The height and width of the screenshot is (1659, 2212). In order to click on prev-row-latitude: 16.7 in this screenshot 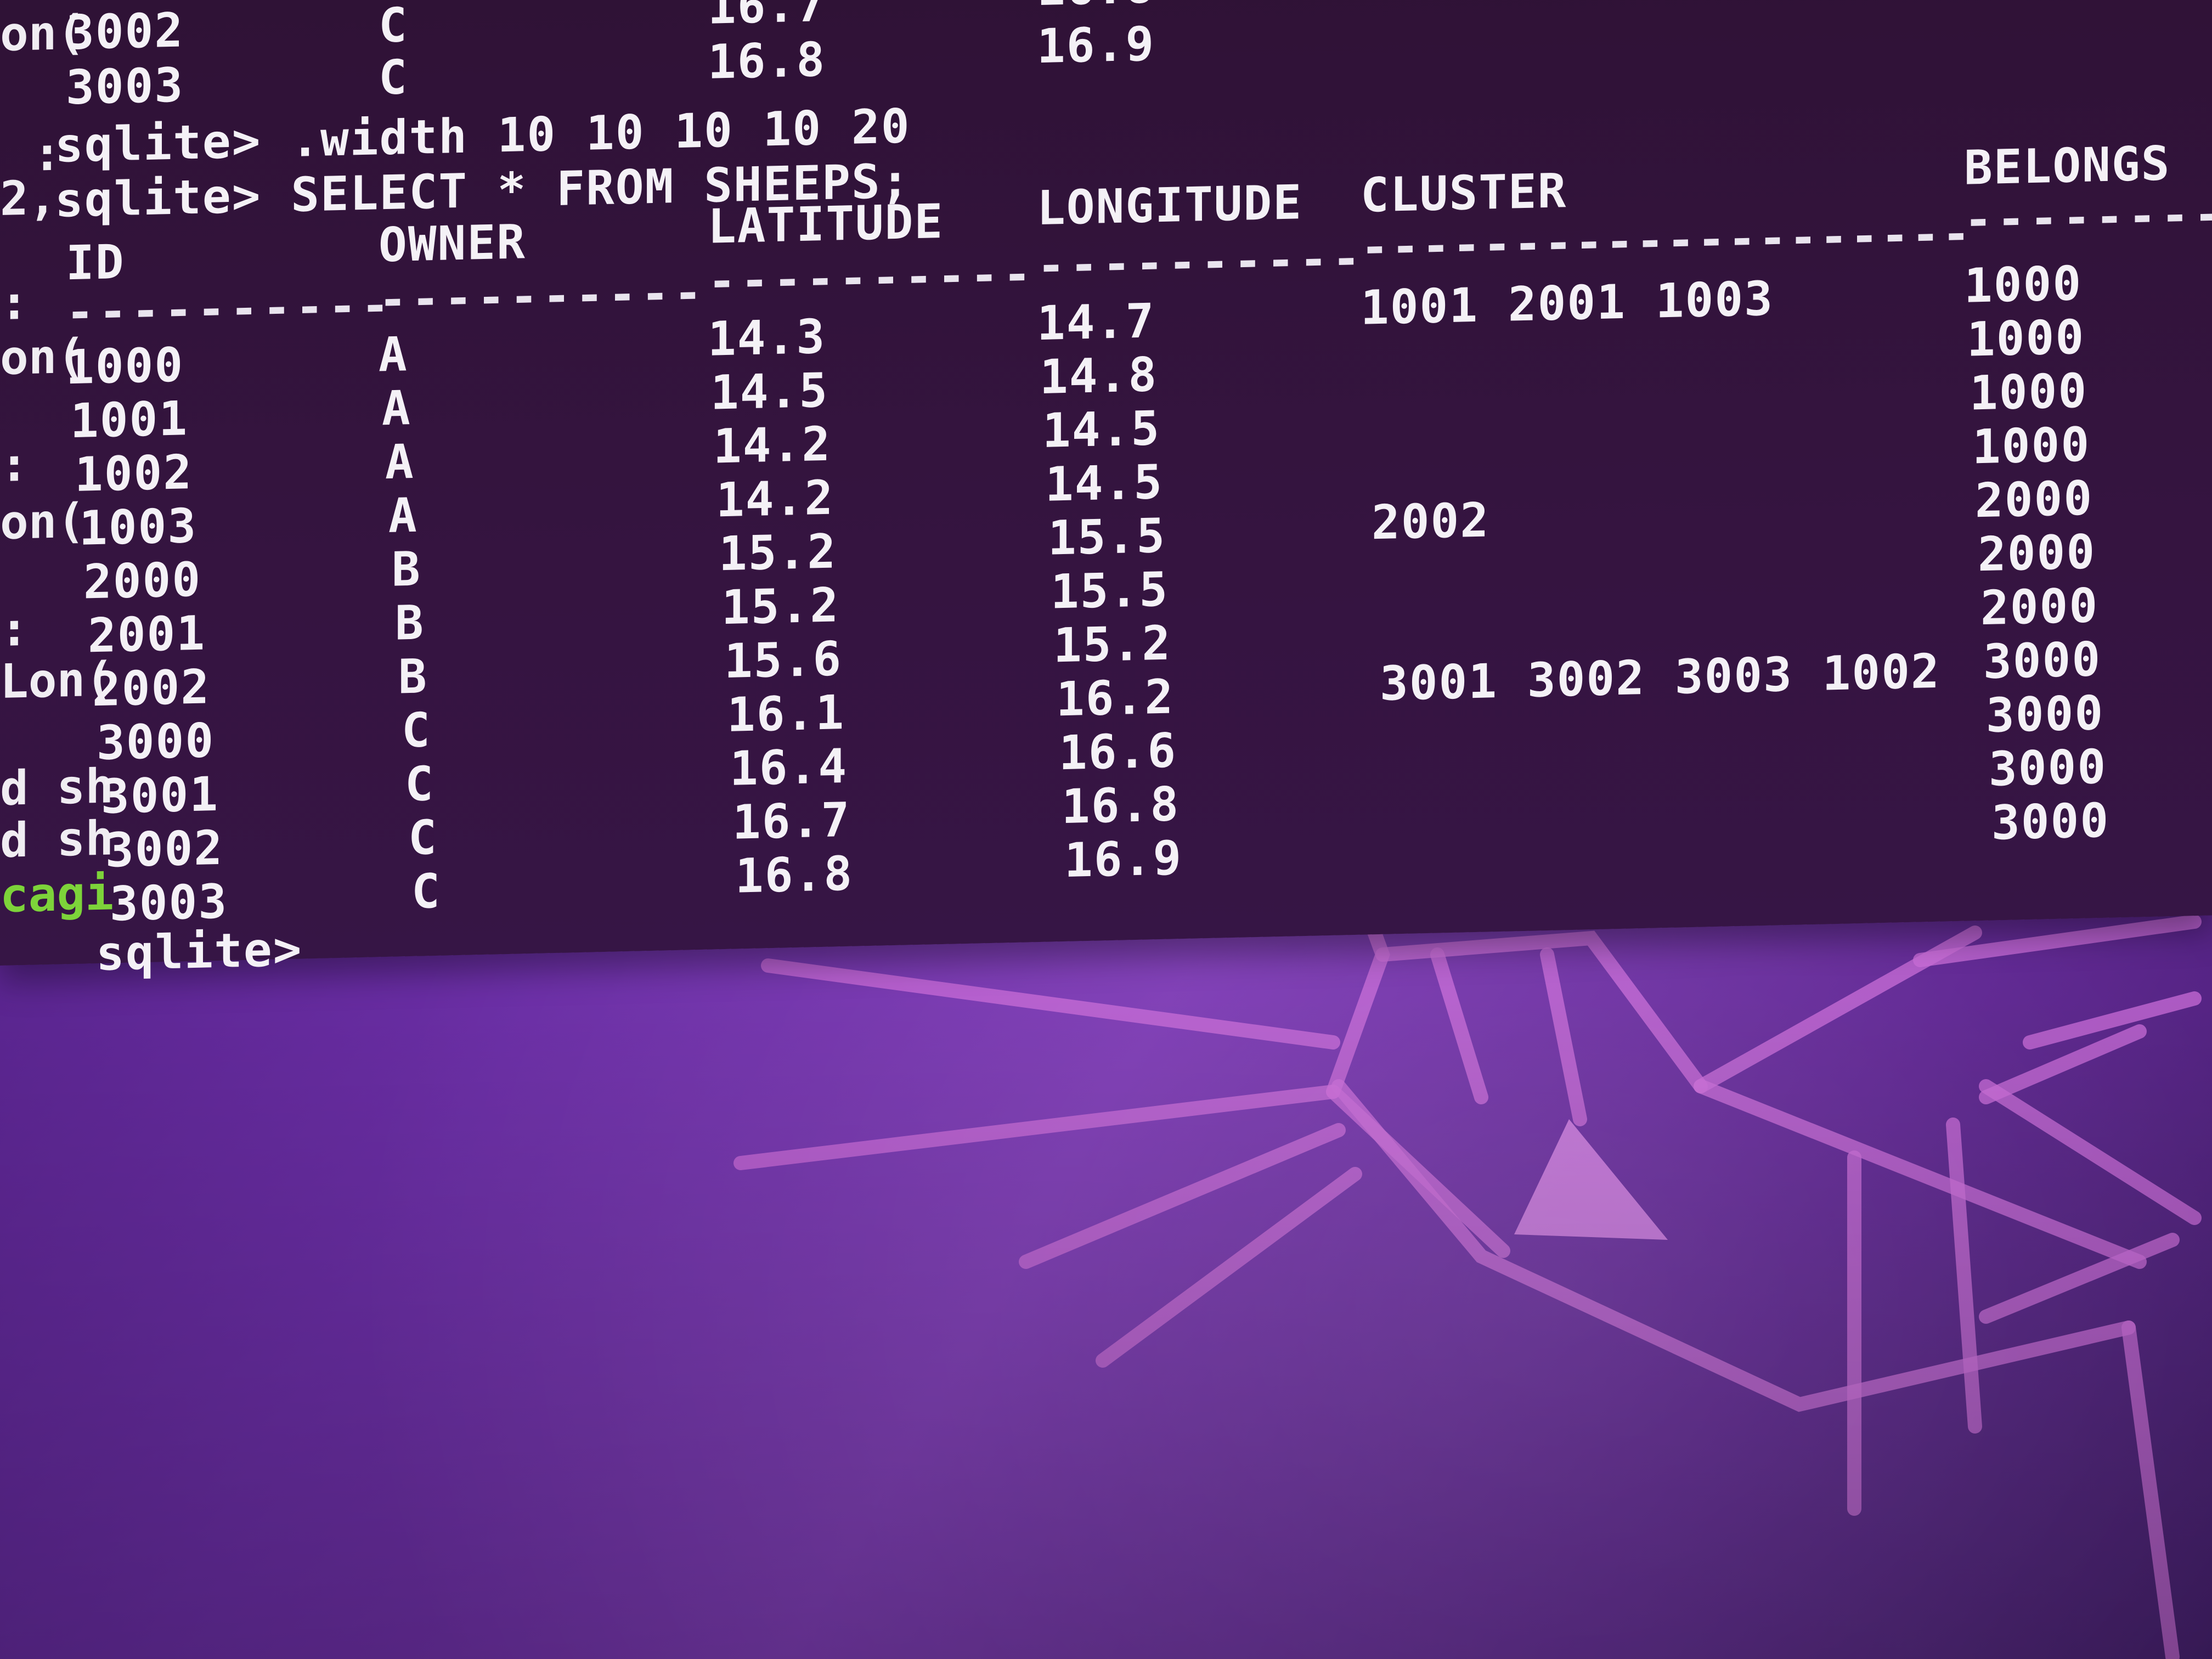, I will do `click(767, 17)`.